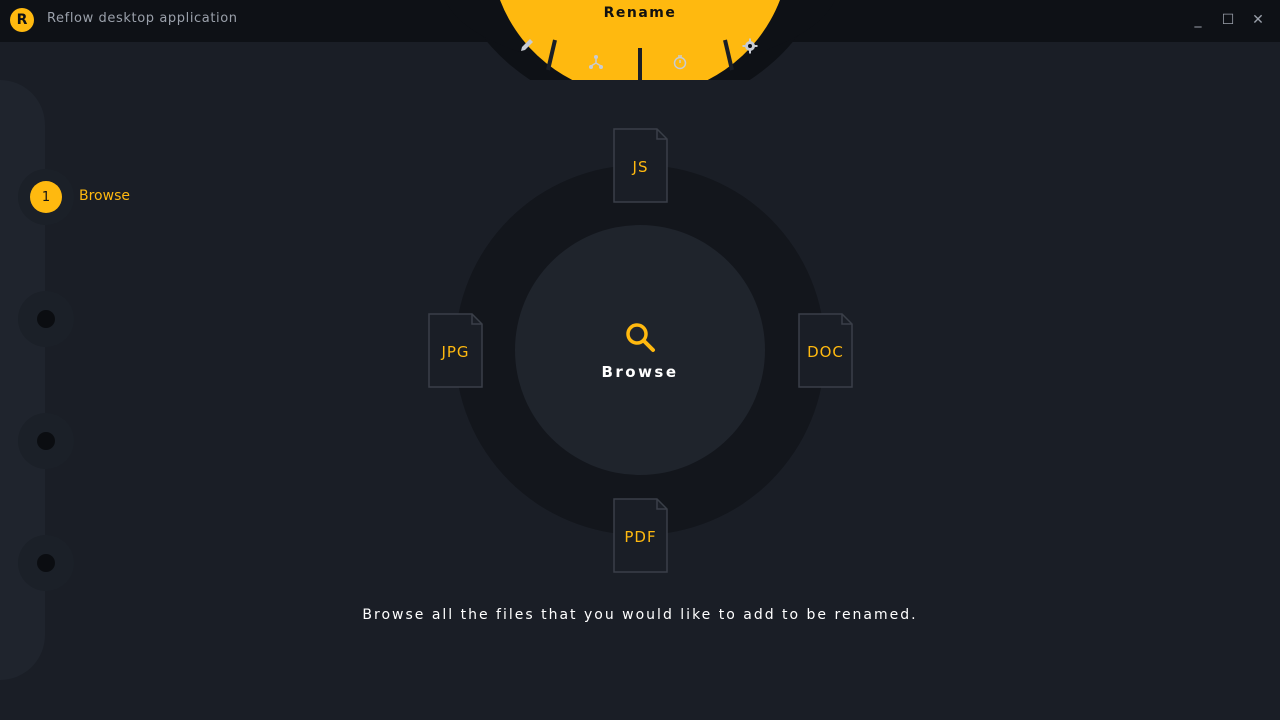 The height and width of the screenshot is (720, 1280). Describe the element at coordinates (527, 45) in the screenshot. I see `pencil-icon` at that location.